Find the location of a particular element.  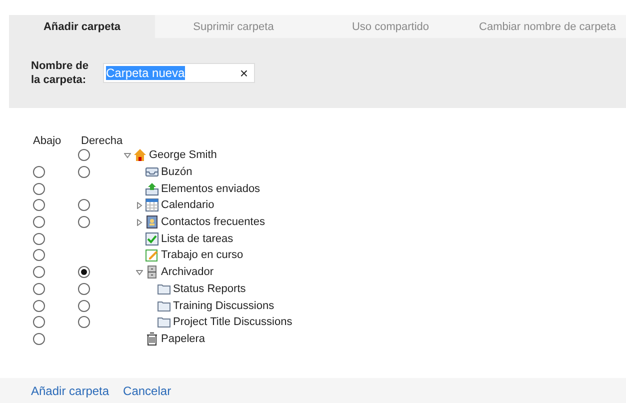

calendar-icon is located at coordinates (152, 205).